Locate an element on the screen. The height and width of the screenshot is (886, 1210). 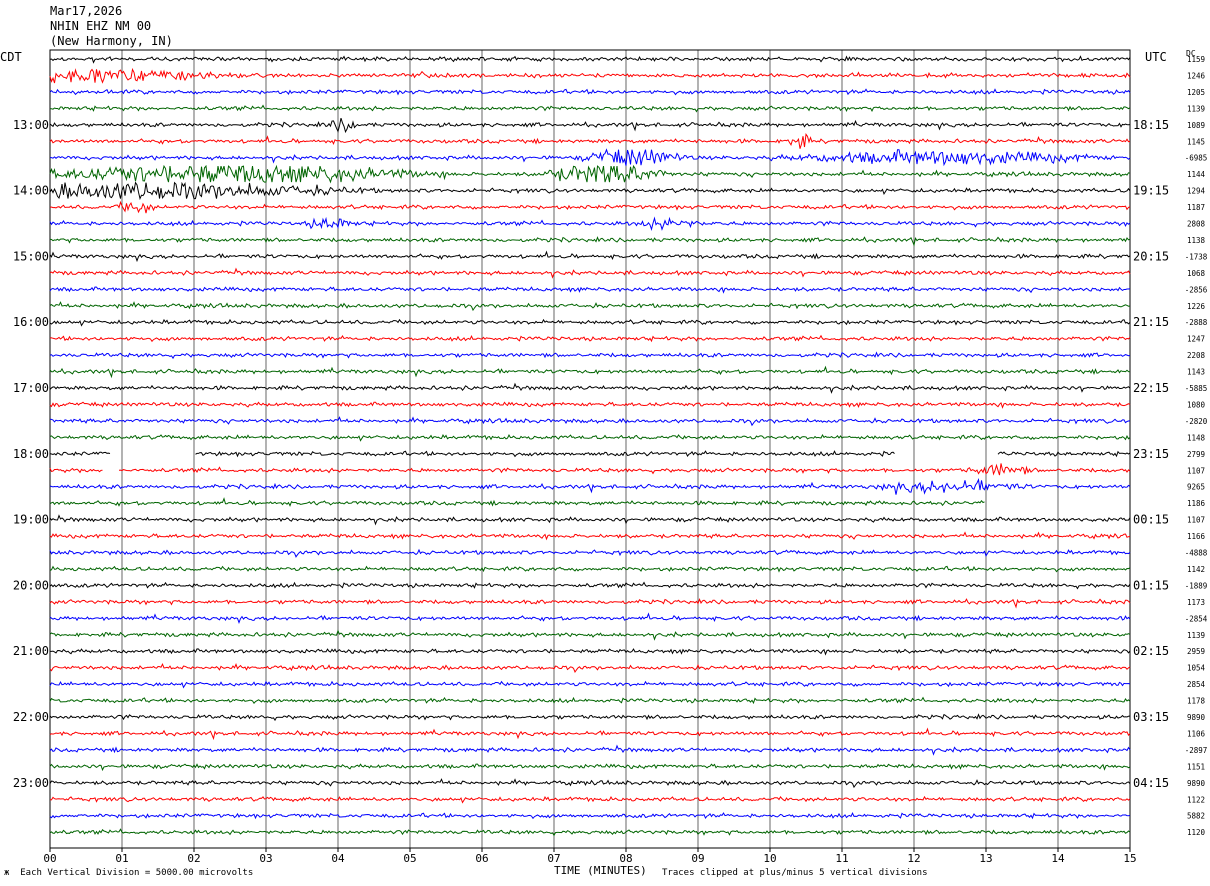
utc-hour-label: 03:15 is located at coordinates (1151, 717).